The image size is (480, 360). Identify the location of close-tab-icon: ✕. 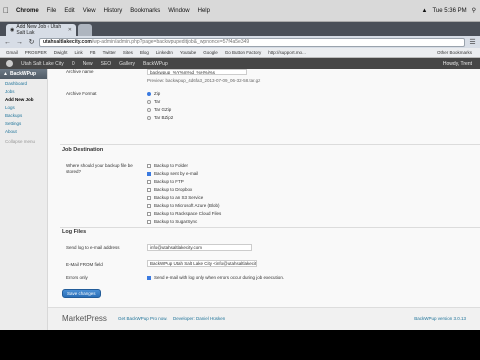
(70, 30).